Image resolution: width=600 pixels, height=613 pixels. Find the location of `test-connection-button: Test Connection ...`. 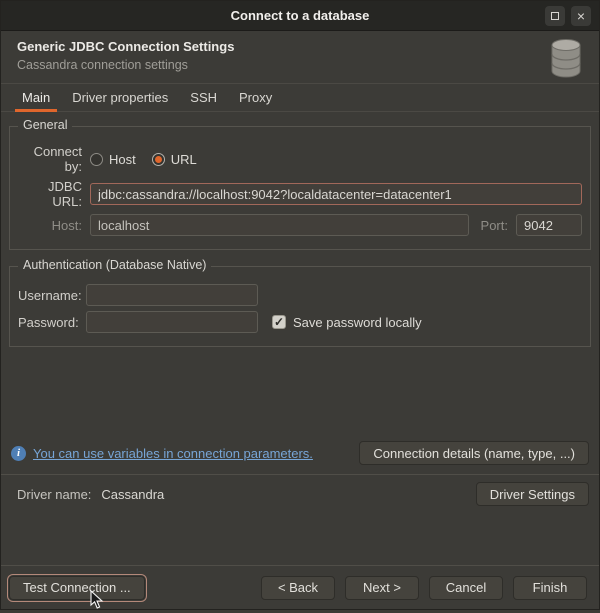

test-connection-button: Test Connection ... is located at coordinates (77, 587).